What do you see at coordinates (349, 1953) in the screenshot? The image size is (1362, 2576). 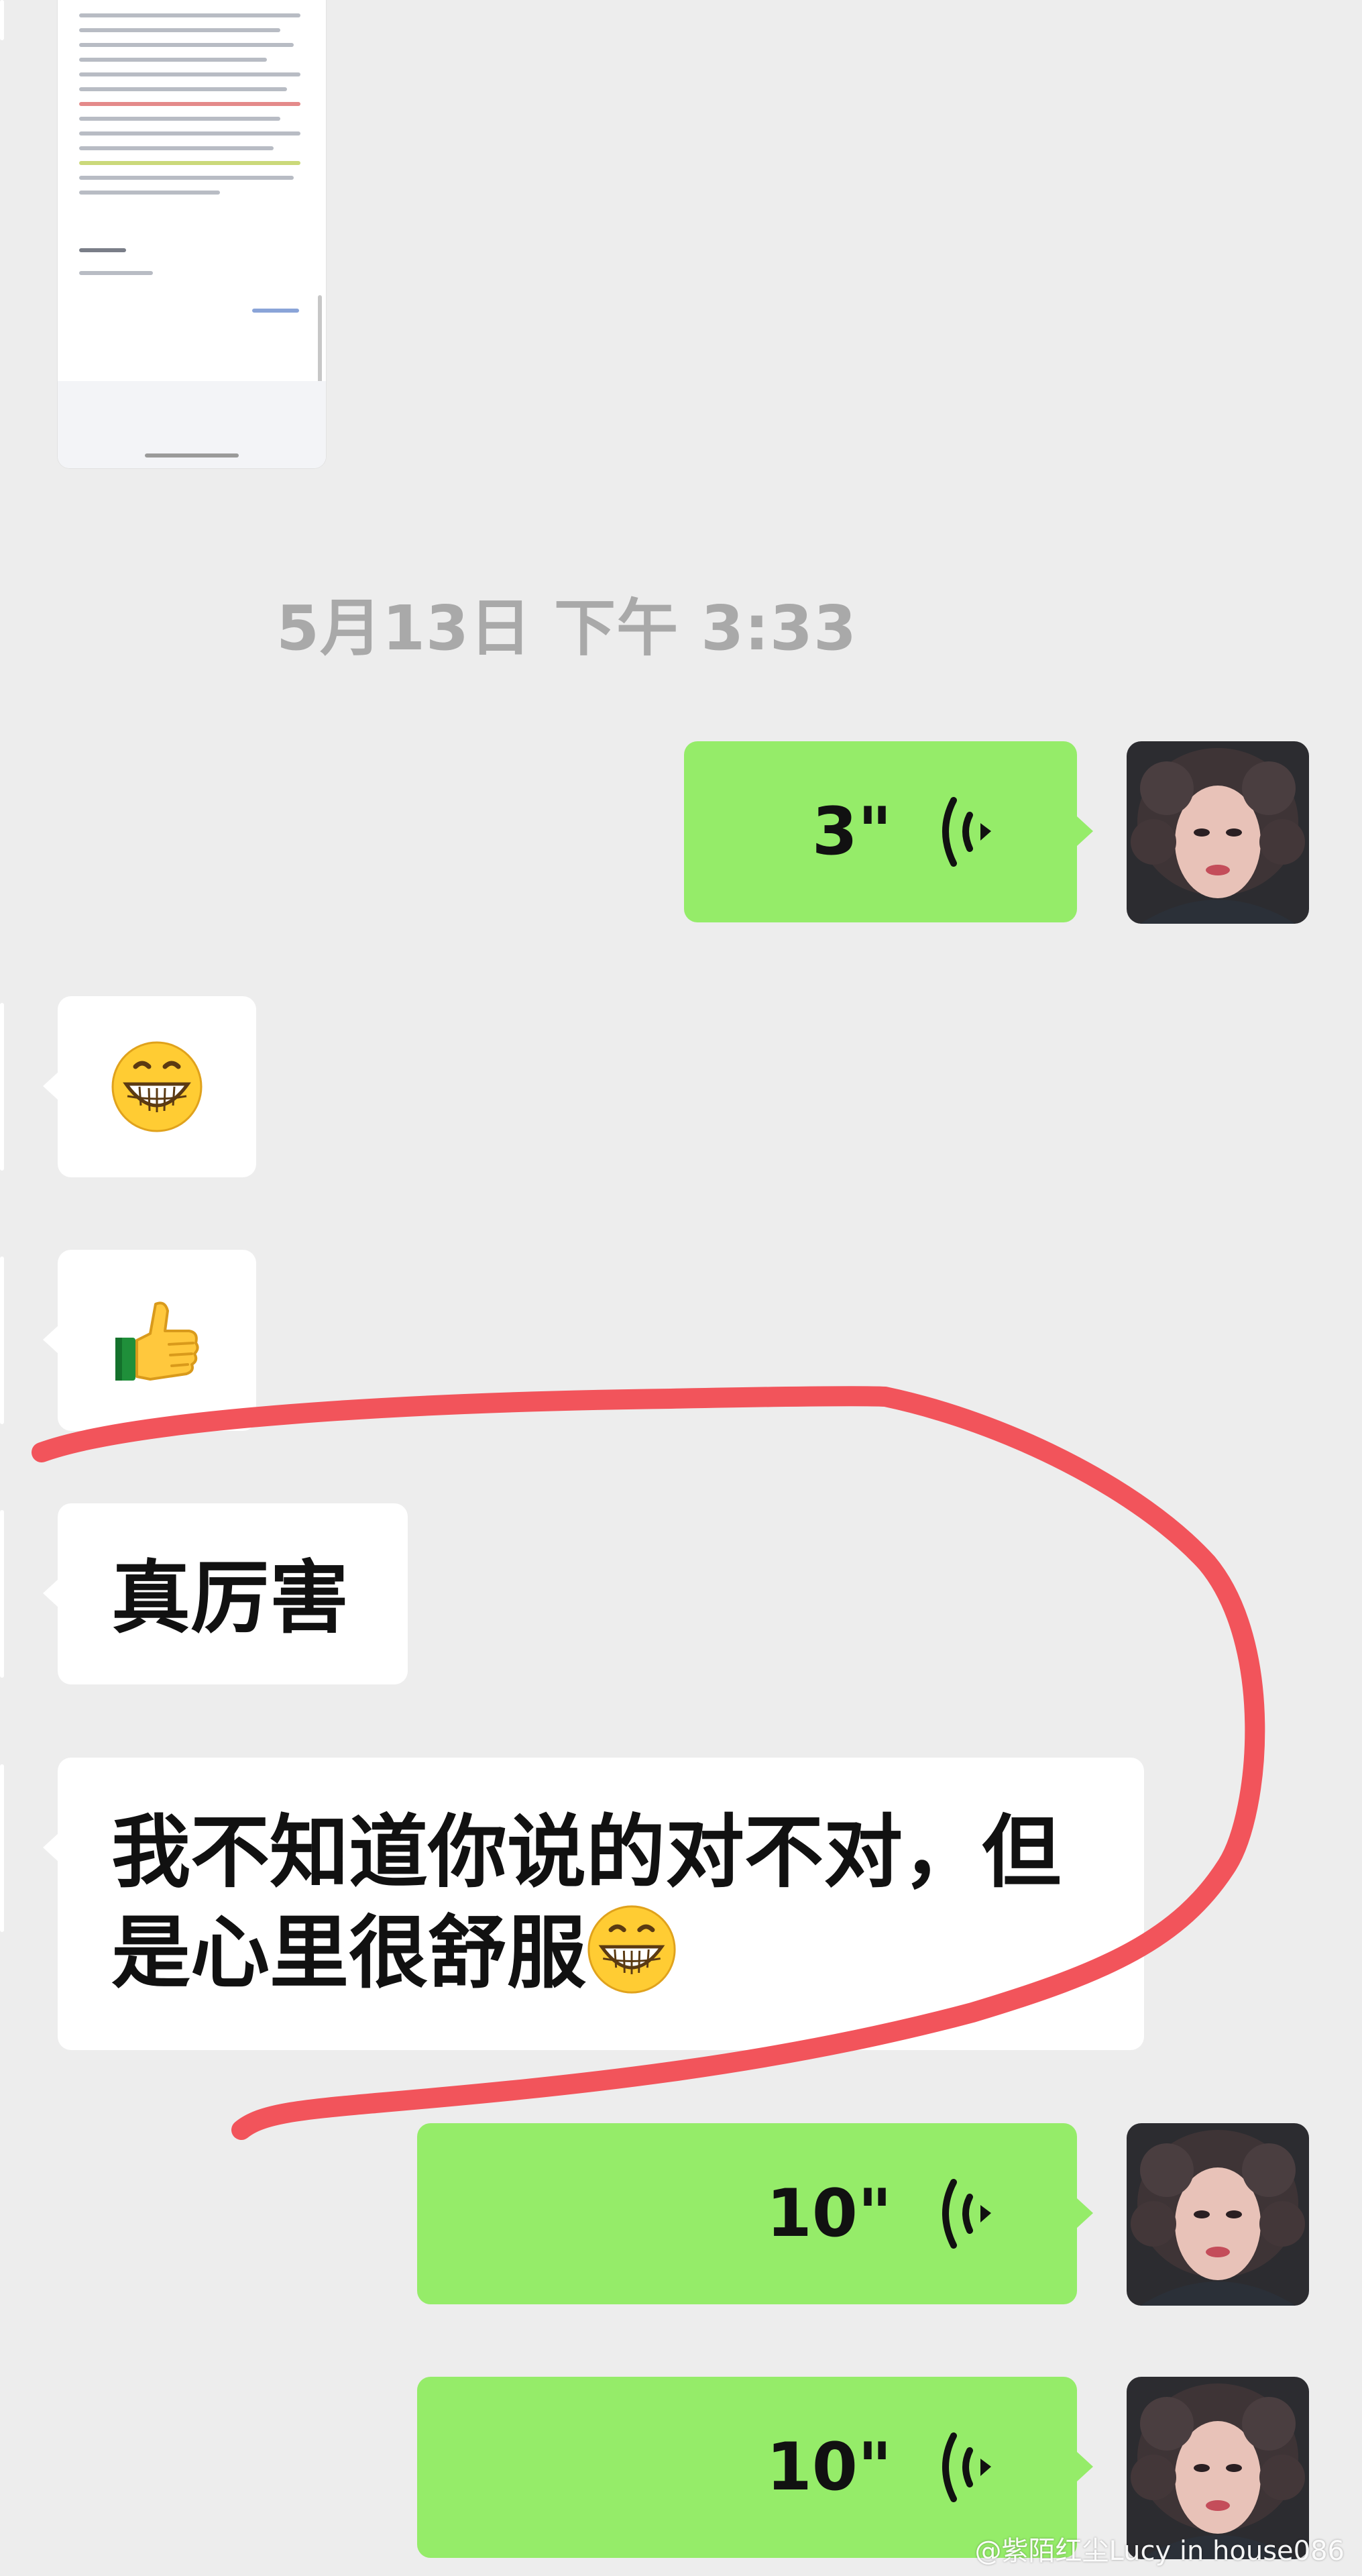 I see `message-text-line-2: 是心里很舒服` at bounding box center [349, 1953].